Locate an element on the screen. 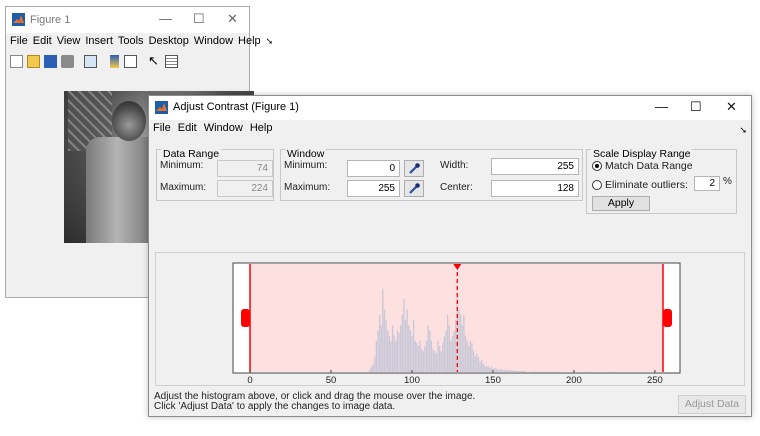 This screenshot has height=436, width=760. center-label: Center: is located at coordinates (456, 187).